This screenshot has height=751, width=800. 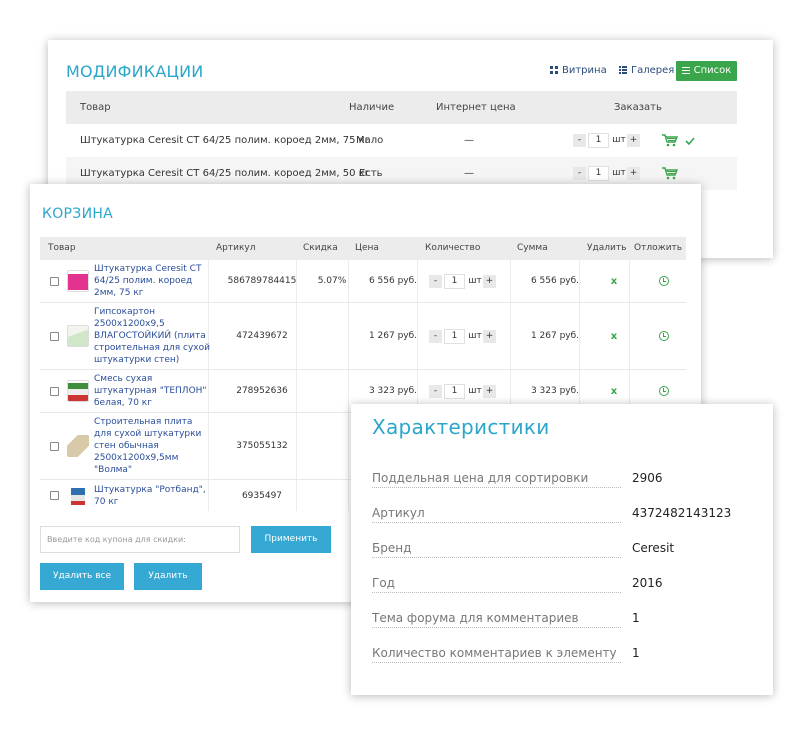 I want to click on sku: 278952636, so click(x=262, y=391).